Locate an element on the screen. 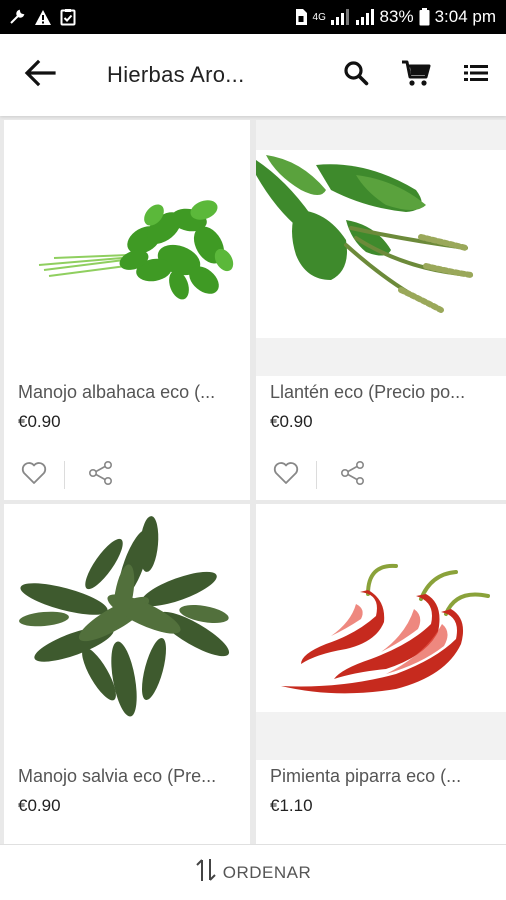  status-right-icons: 4G 83% 3:04 pm is located at coordinates (395, 17).